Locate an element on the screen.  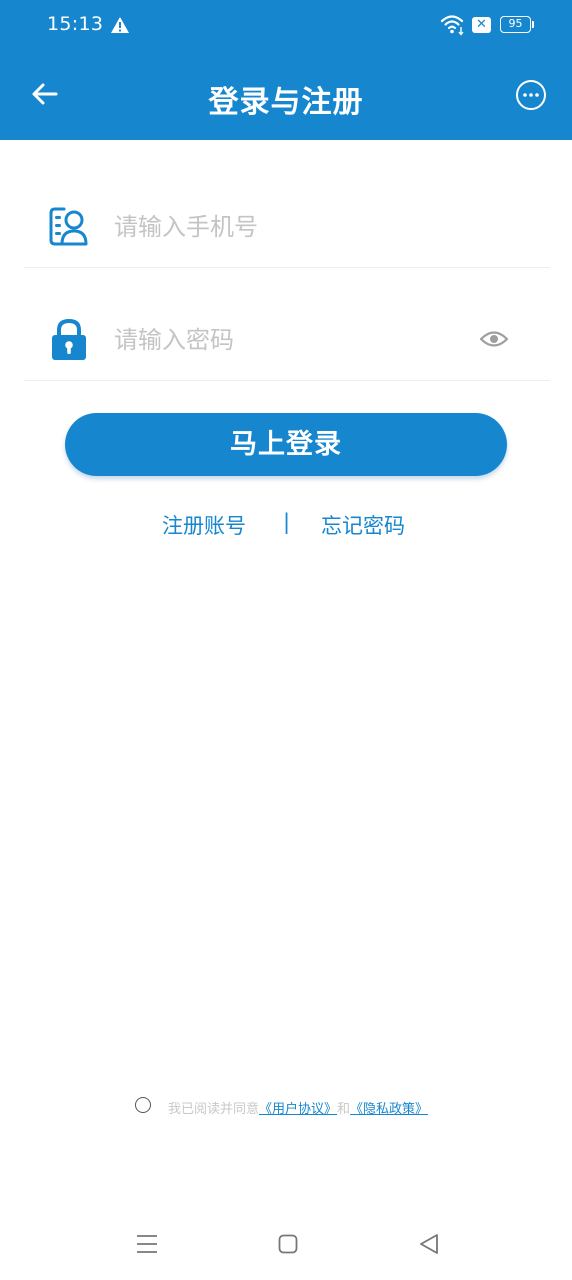
notification-x-icon: ✕ is located at coordinates (481, 25).